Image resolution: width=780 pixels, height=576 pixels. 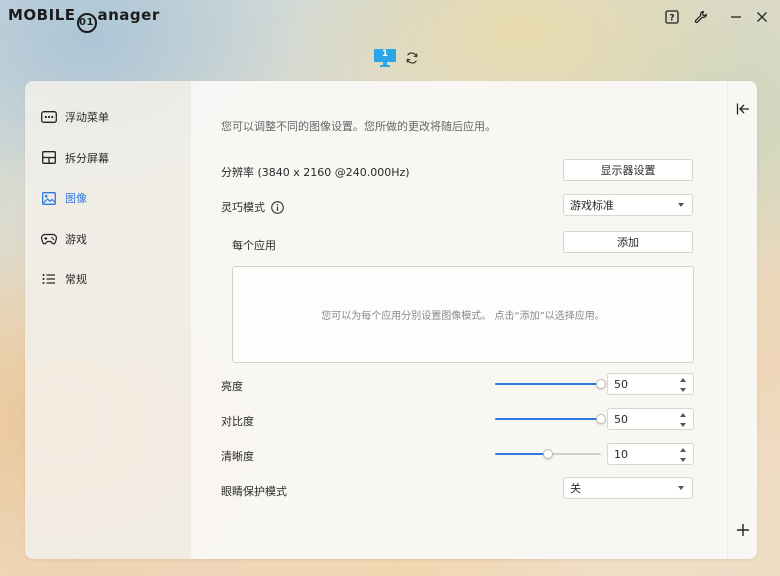 What do you see at coordinates (762, 17) in the screenshot?
I see `close-icon` at bounding box center [762, 17].